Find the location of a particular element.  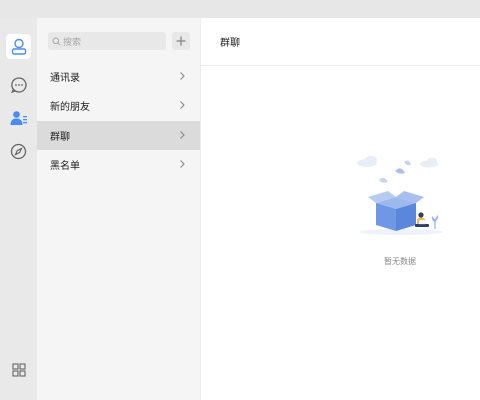

menu-item-blacklist: 黑名单 is located at coordinates (118, 164).